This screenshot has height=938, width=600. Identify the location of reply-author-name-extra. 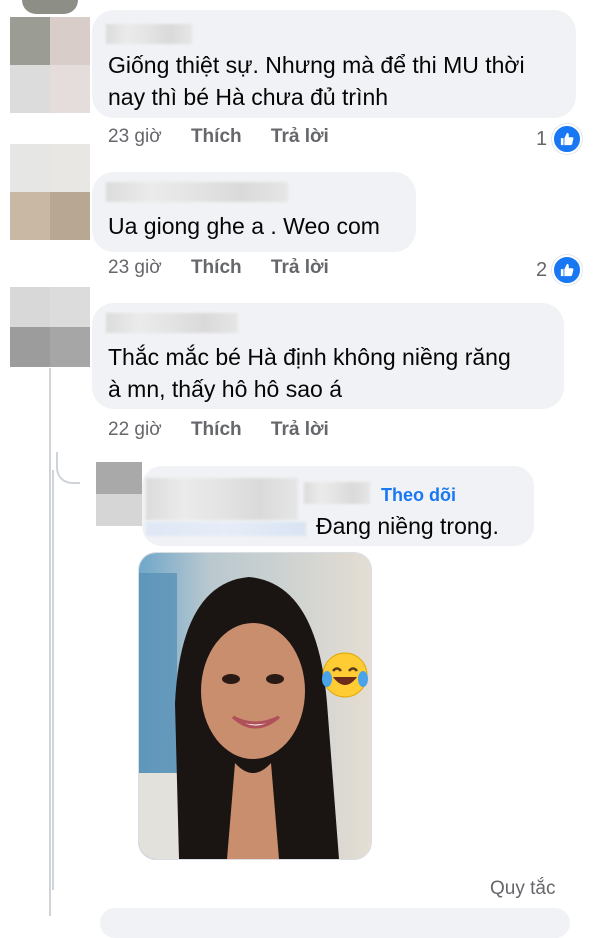
(337, 493).